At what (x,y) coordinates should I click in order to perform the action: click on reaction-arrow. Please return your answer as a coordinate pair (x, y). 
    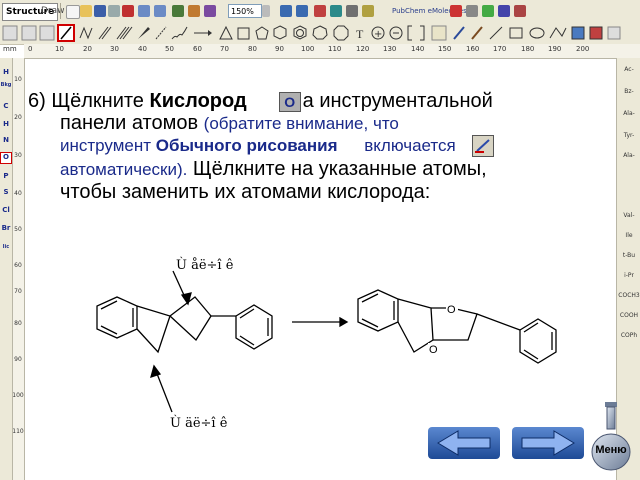
    Looking at the image, I should click on (320, 322).